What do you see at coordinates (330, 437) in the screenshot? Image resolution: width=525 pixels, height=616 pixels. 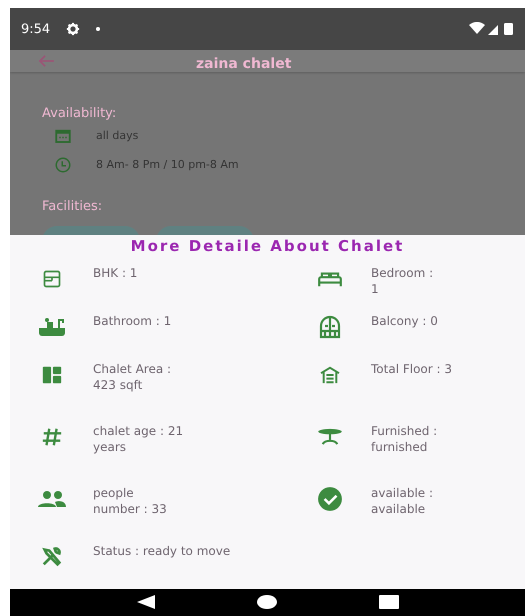 I see `table-icon` at bounding box center [330, 437].